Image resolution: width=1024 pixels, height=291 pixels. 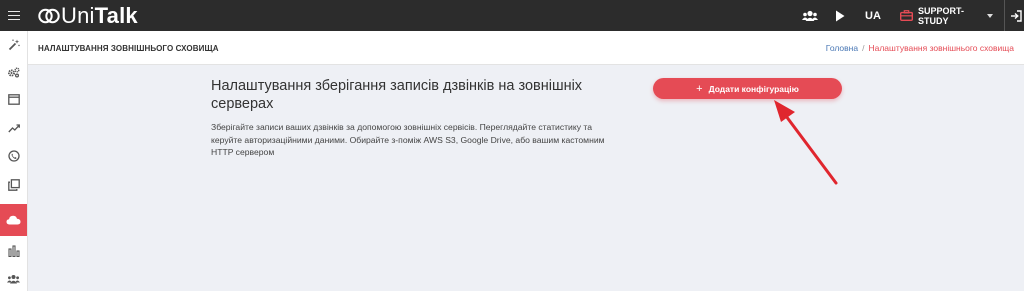 I want to click on add-configuration-label: Додати конфігурацію, so click(x=753, y=88).